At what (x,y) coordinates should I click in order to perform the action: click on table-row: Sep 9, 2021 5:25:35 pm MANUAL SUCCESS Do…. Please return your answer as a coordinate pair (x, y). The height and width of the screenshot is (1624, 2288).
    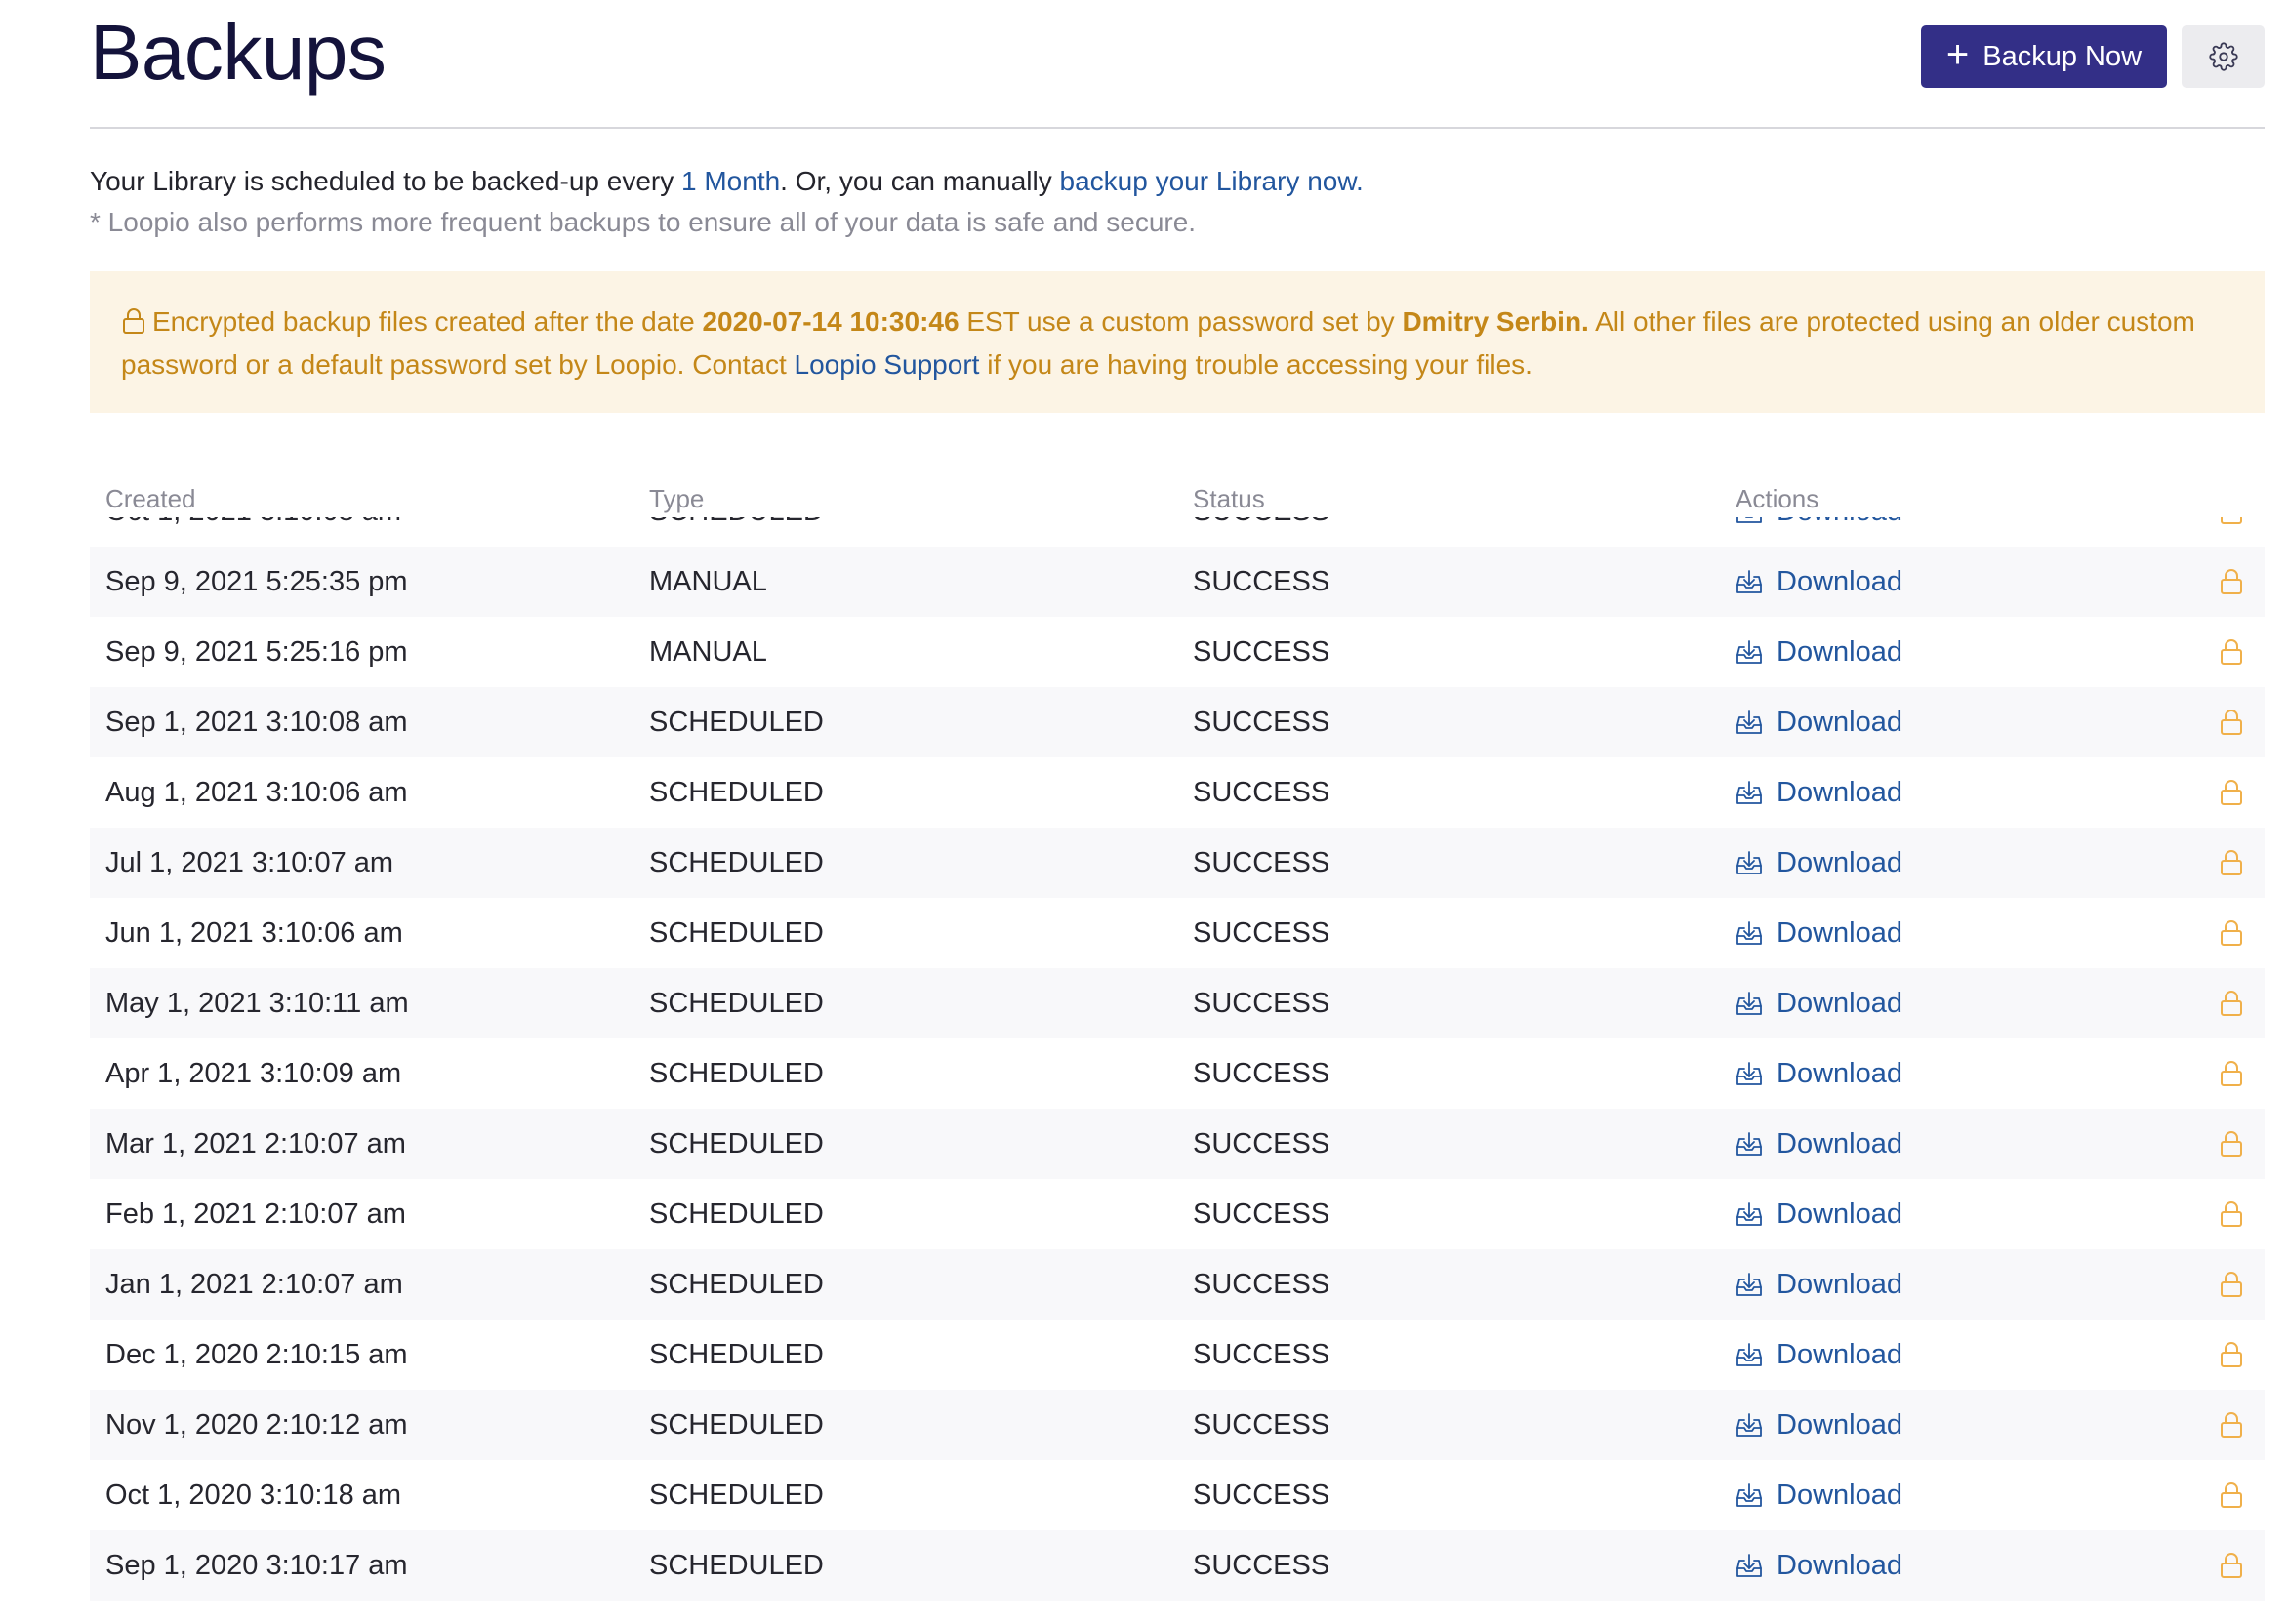
    Looking at the image, I should click on (1177, 582).